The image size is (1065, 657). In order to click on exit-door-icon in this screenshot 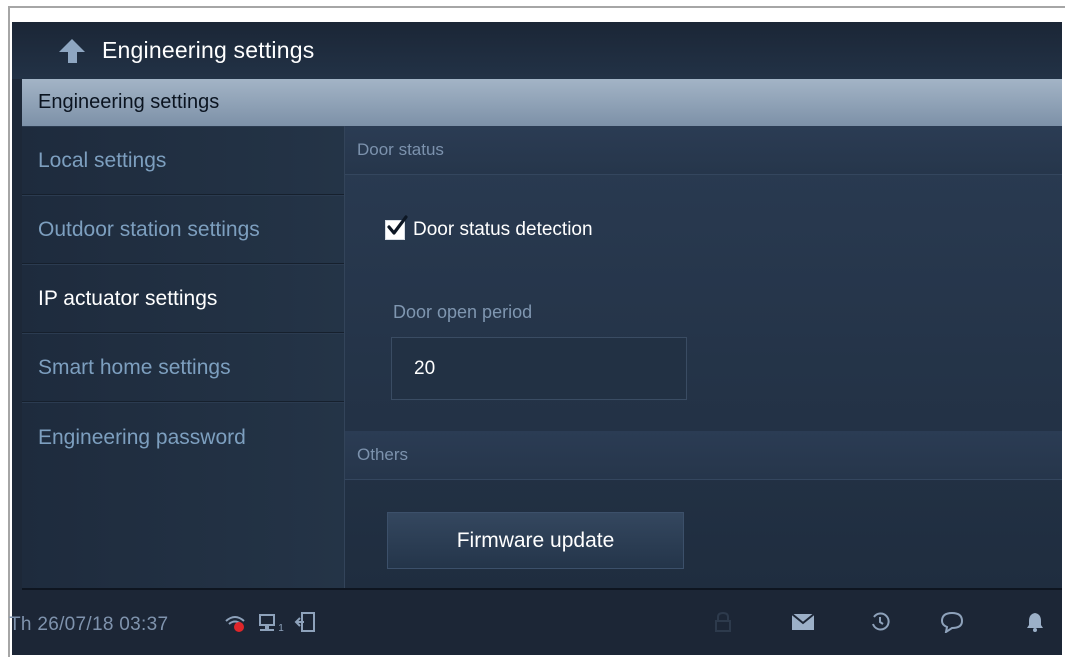, I will do `click(305, 622)`.